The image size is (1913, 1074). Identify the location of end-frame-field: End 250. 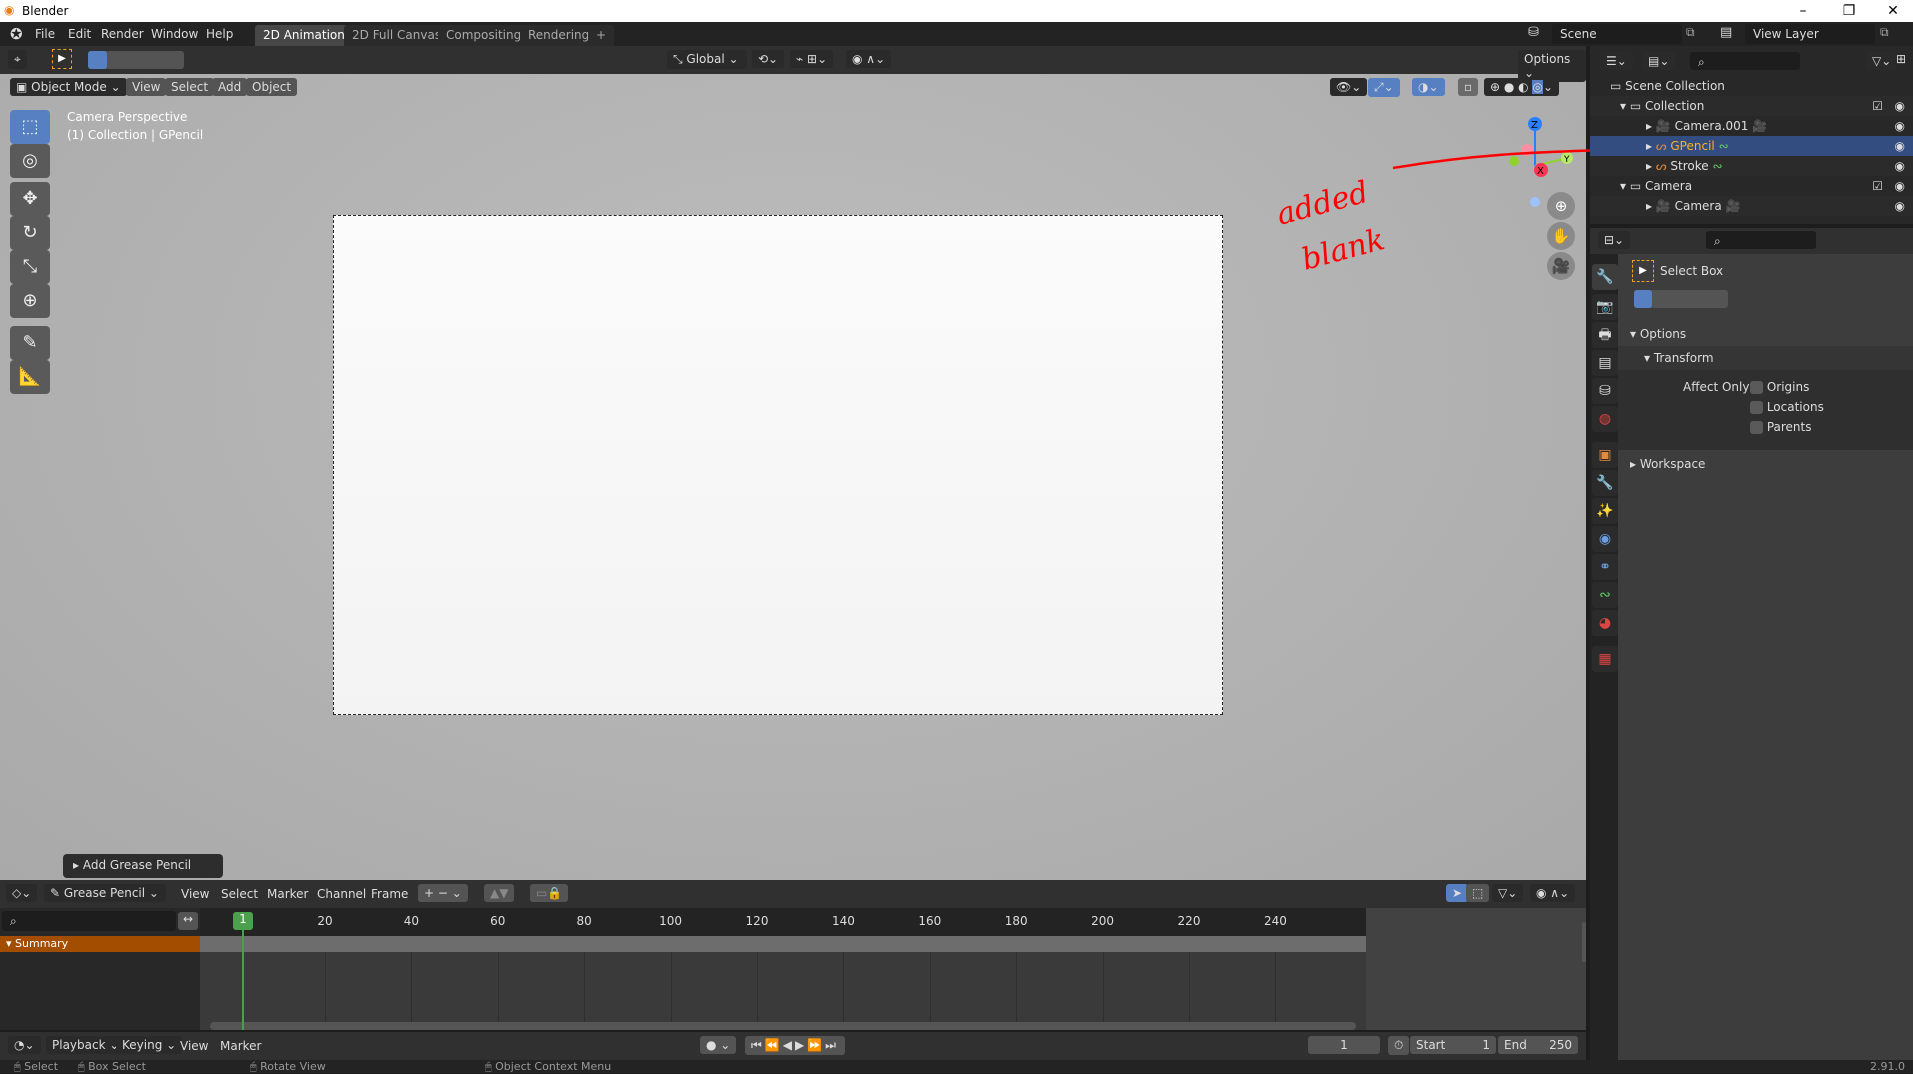
(1538, 1045).